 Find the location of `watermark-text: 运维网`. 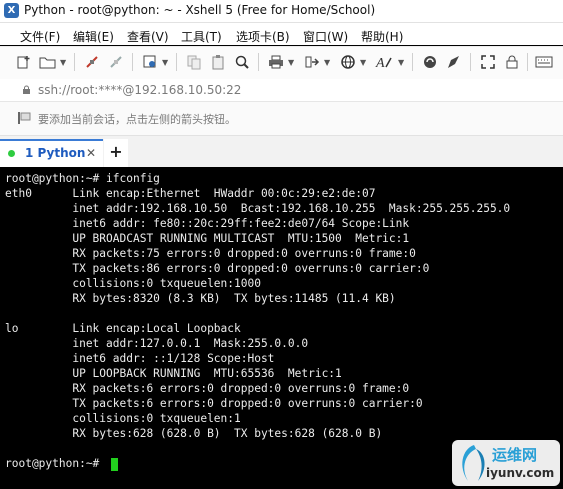

watermark-text: 运维网 is located at coordinates (515, 455).